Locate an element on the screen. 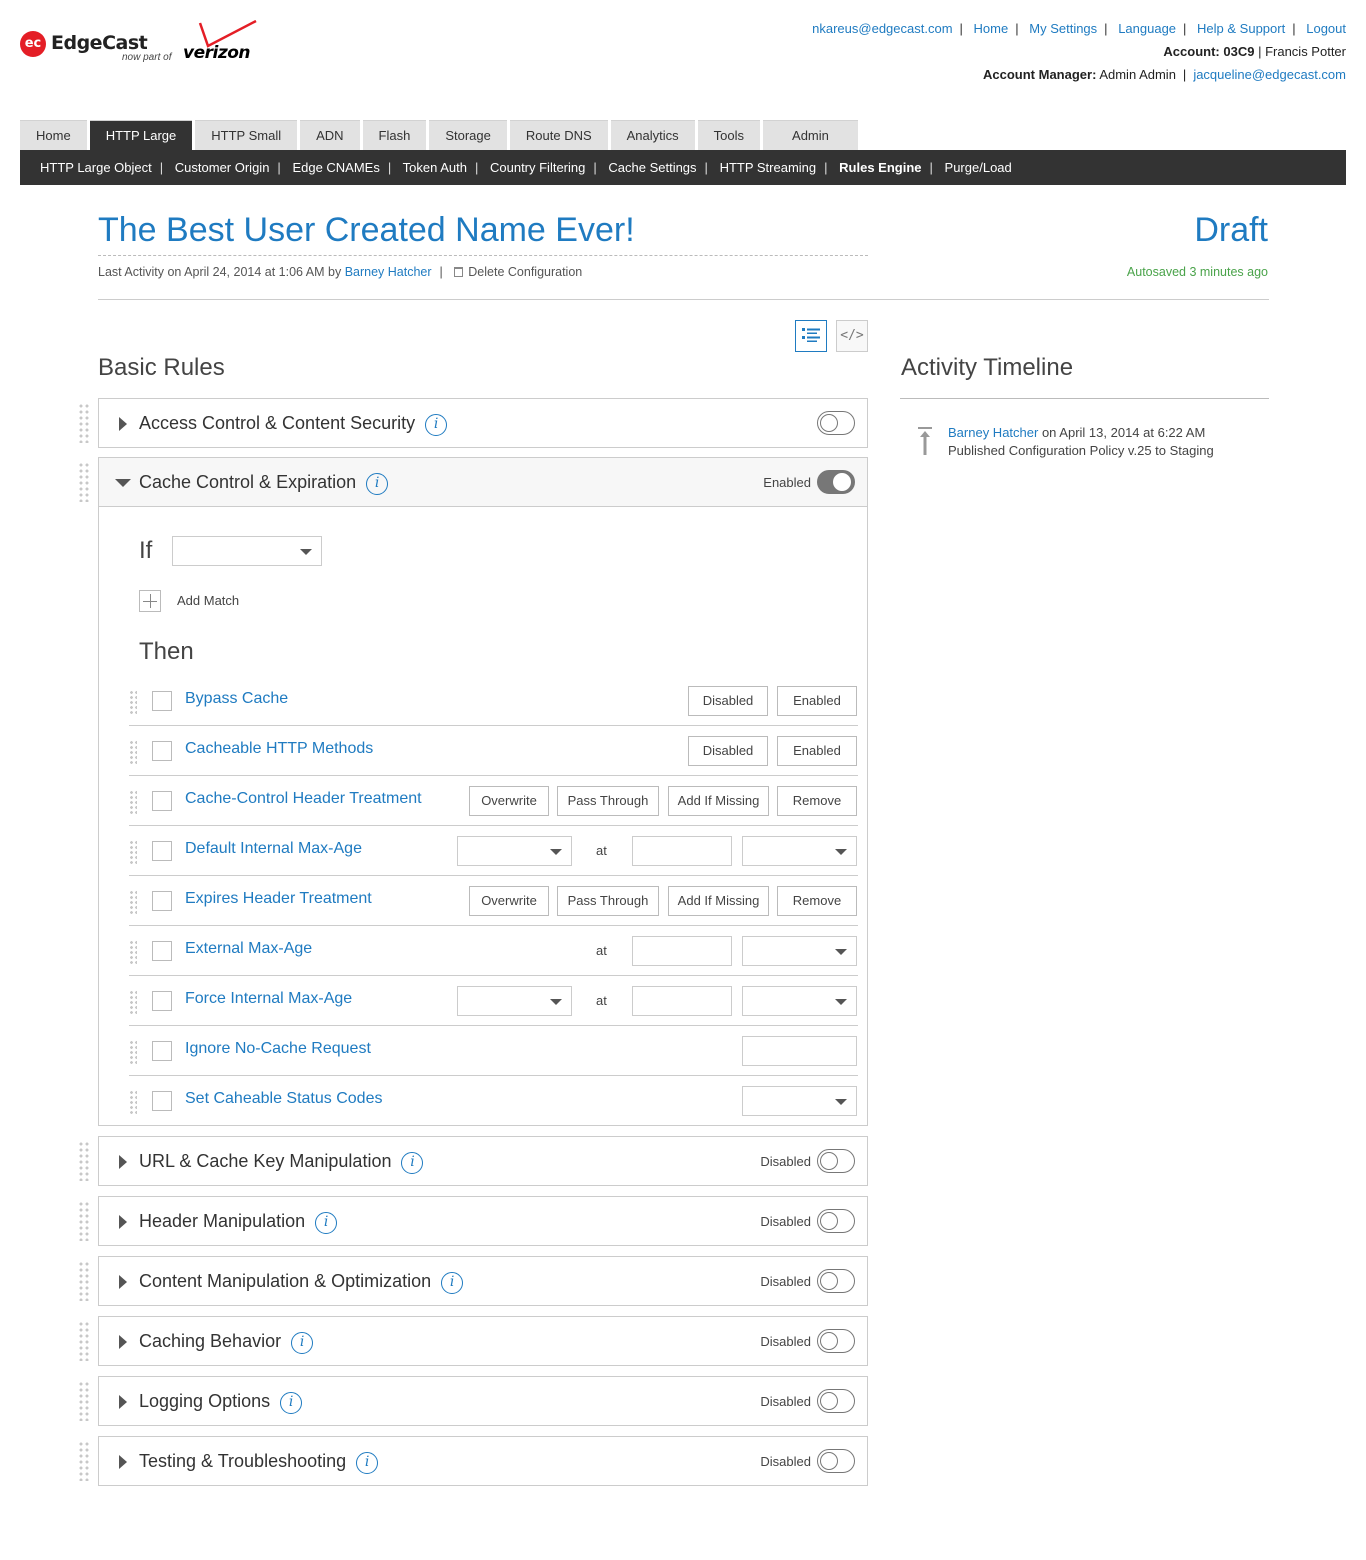  feature-label: Default Internal Max-Age is located at coordinates (273, 849).